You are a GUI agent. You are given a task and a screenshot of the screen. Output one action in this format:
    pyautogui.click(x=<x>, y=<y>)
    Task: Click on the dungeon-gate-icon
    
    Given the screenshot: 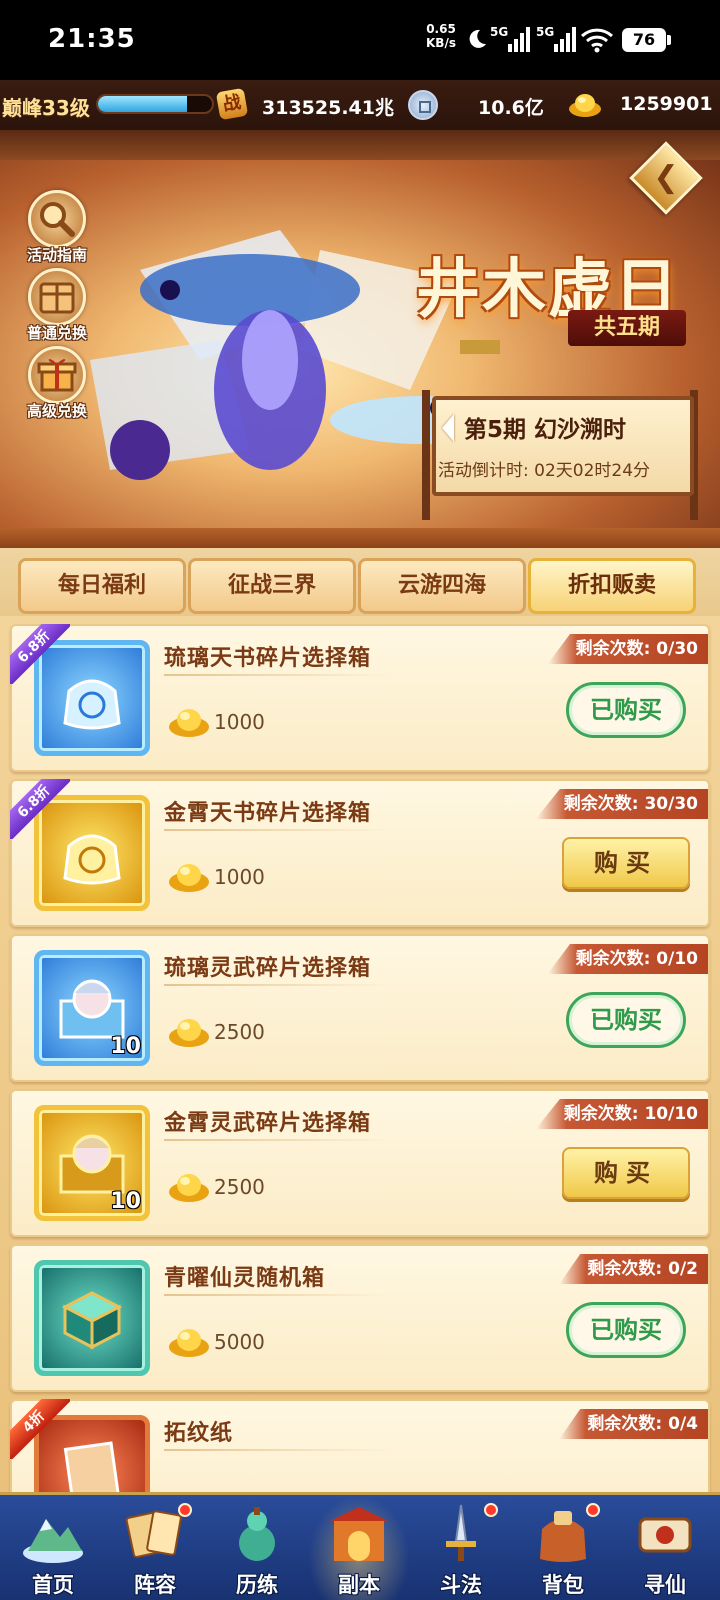 What is the action you would take?
    pyautogui.click(x=359, y=1534)
    